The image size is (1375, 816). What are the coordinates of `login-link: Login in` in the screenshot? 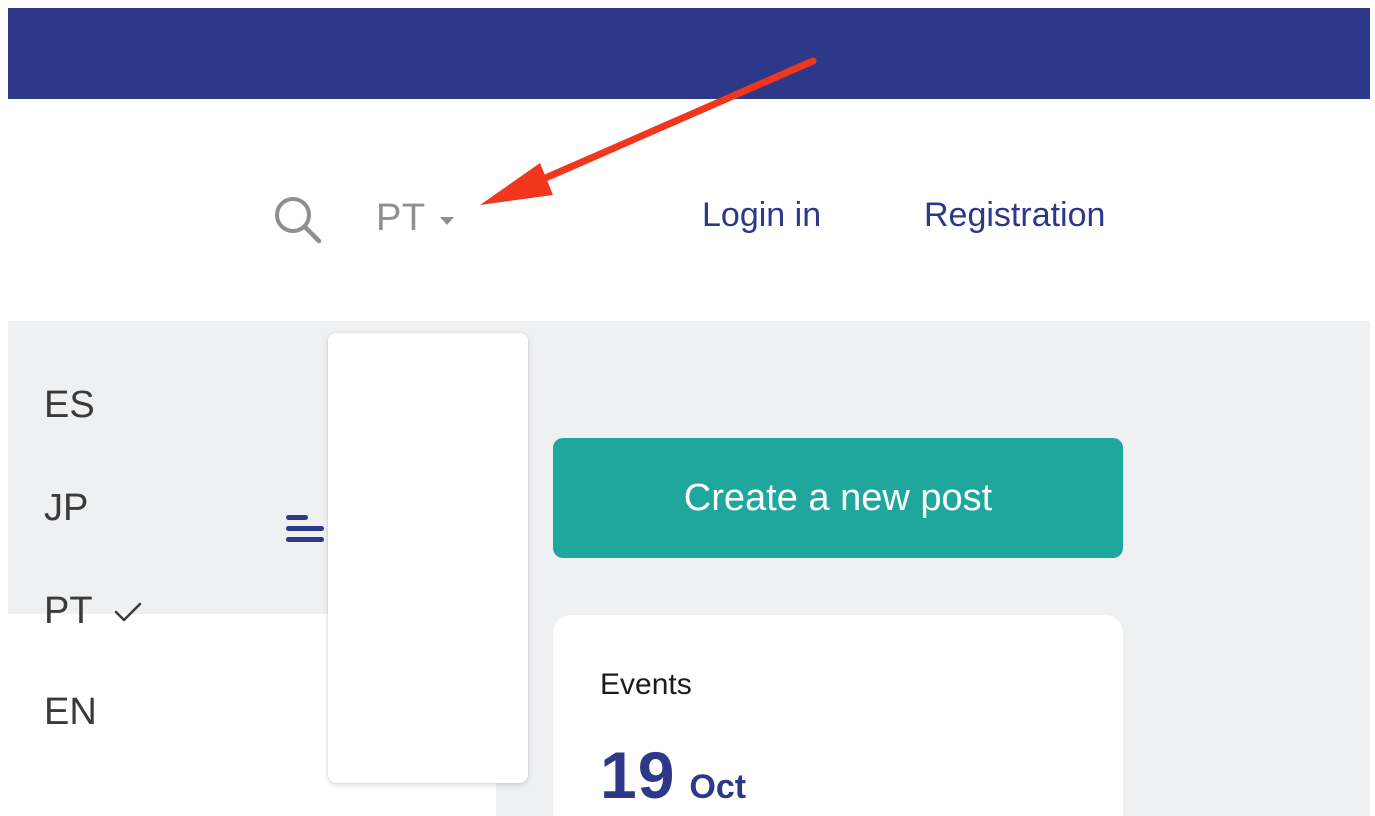 It's located at (761, 215).